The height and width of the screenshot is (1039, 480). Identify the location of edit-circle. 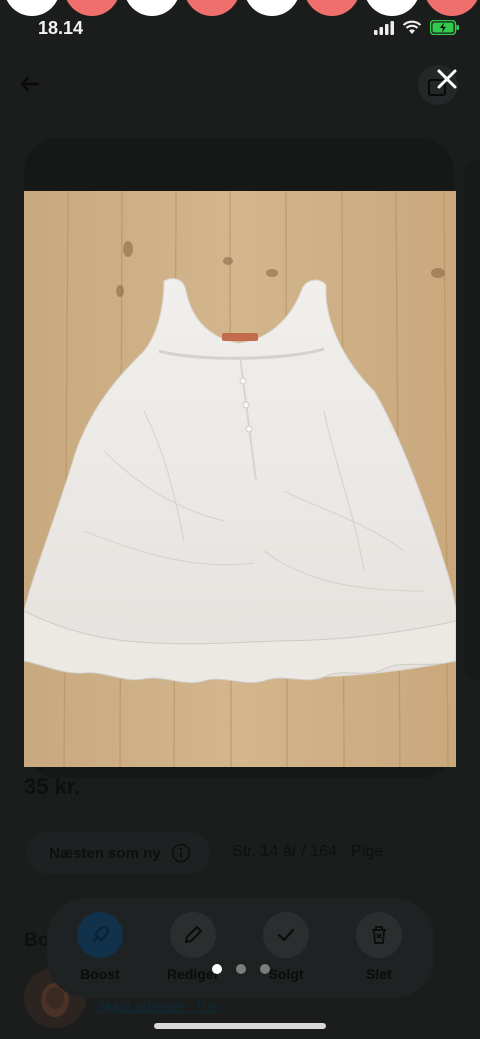
(193, 935).